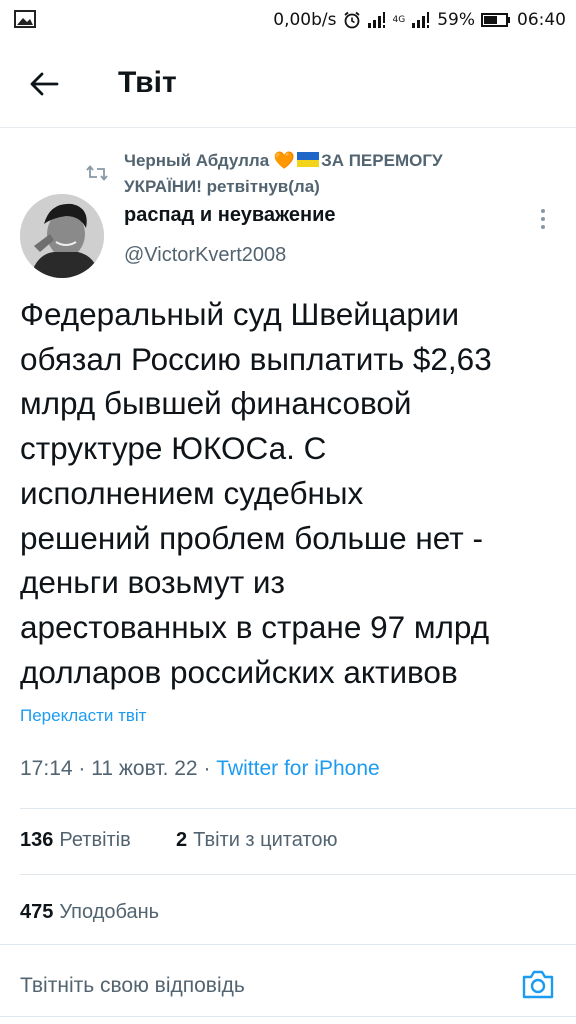 This screenshot has width=576, height=1024. What do you see at coordinates (495, 20) in the screenshot?
I see `battery-icon` at bounding box center [495, 20].